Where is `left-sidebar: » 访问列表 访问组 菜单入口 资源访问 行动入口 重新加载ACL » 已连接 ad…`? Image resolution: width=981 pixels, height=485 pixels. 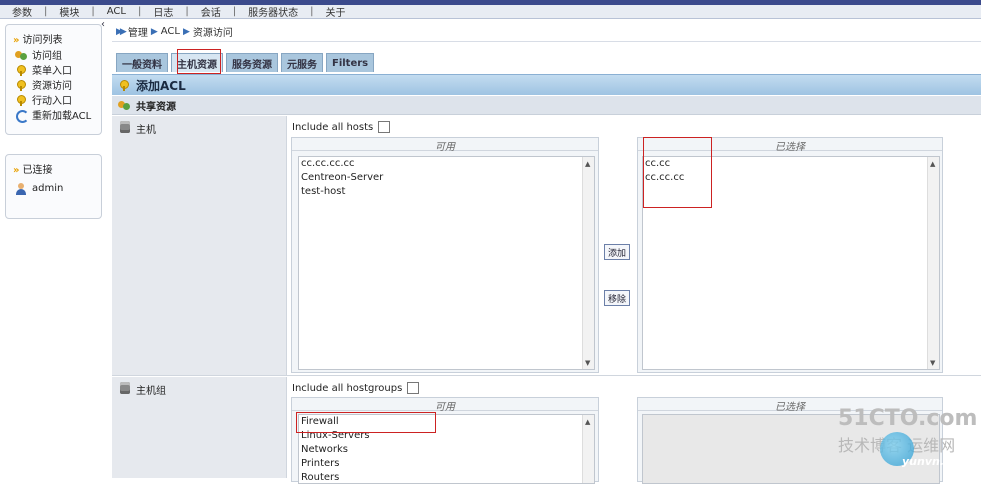 left-sidebar: » 访问列表 访问组 菜单入口 资源访问 行动入口 重新加载ACL » 已连接 ad… is located at coordinates (52, 248).